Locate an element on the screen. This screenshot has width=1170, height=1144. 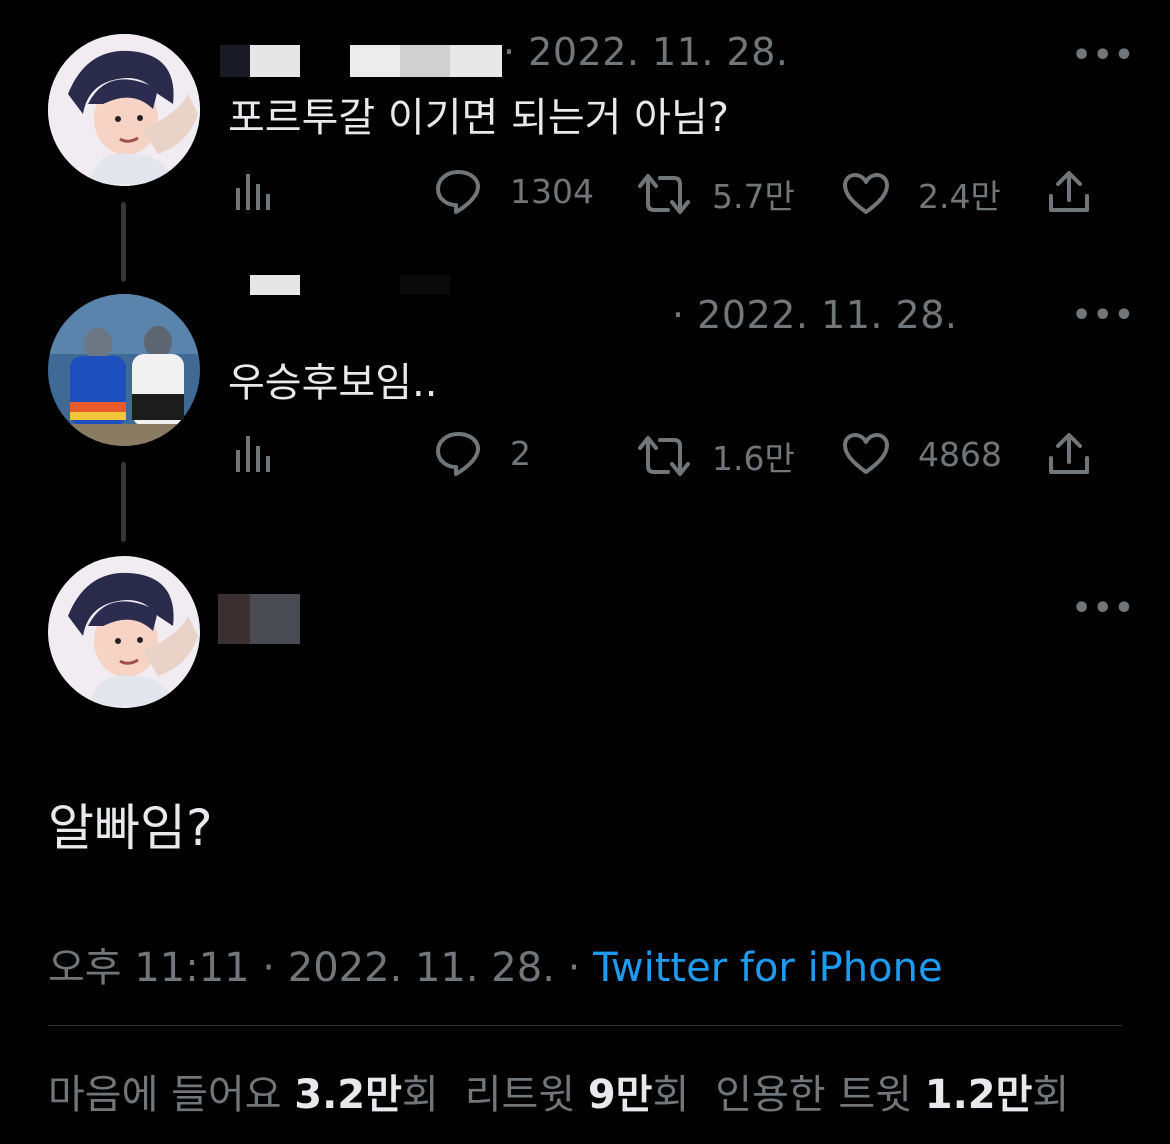
retweet-count: 5.7만 is located at coordinates (753, 196).